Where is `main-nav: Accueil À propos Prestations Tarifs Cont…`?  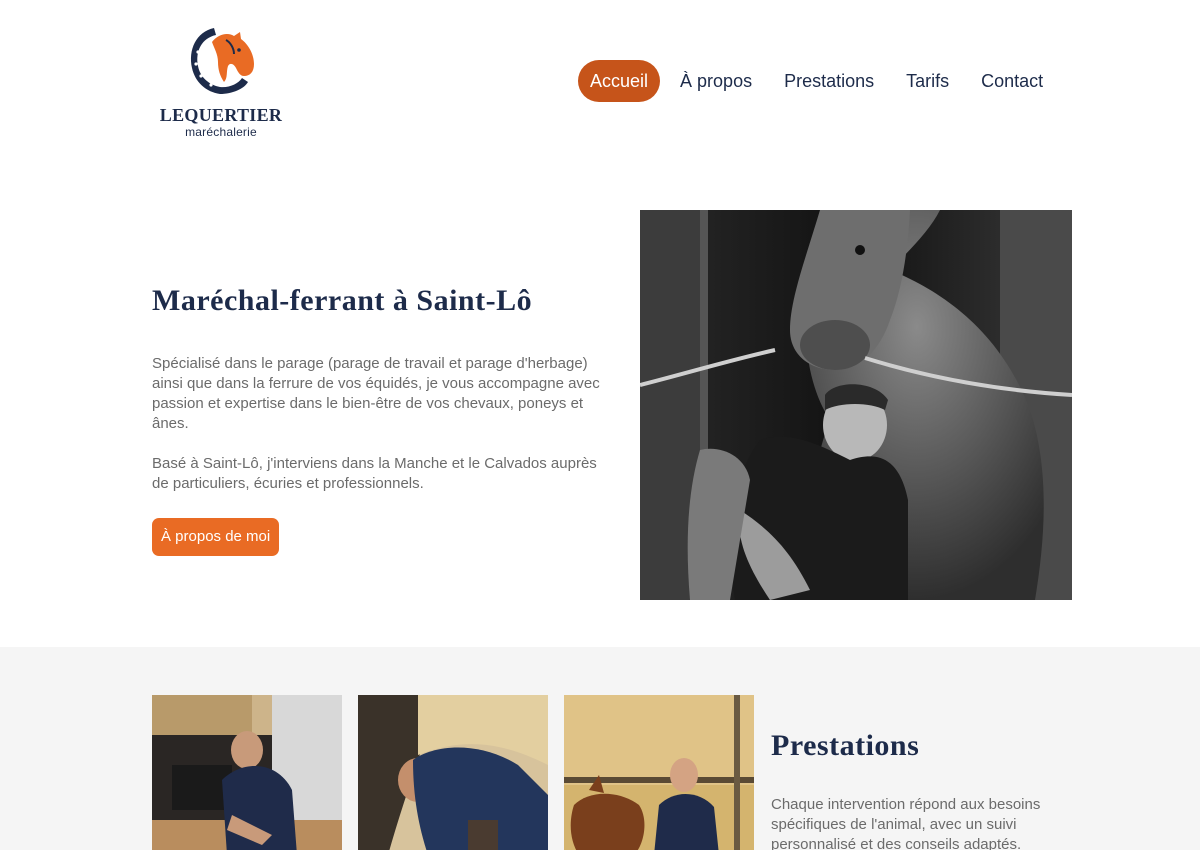
main-nav: Accueil À propos Prestations Tarifs Cont… is located at coordinates (820, 81).